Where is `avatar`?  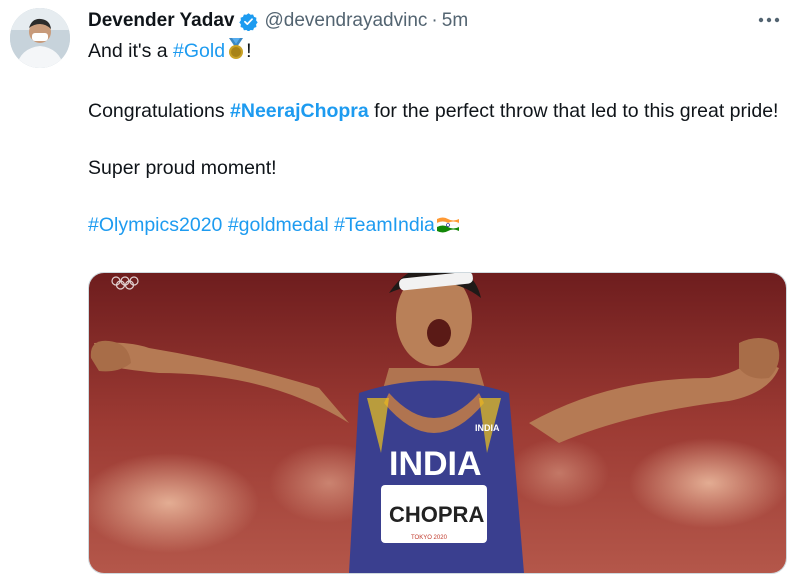
avatar is located at coordinates (40, 38).